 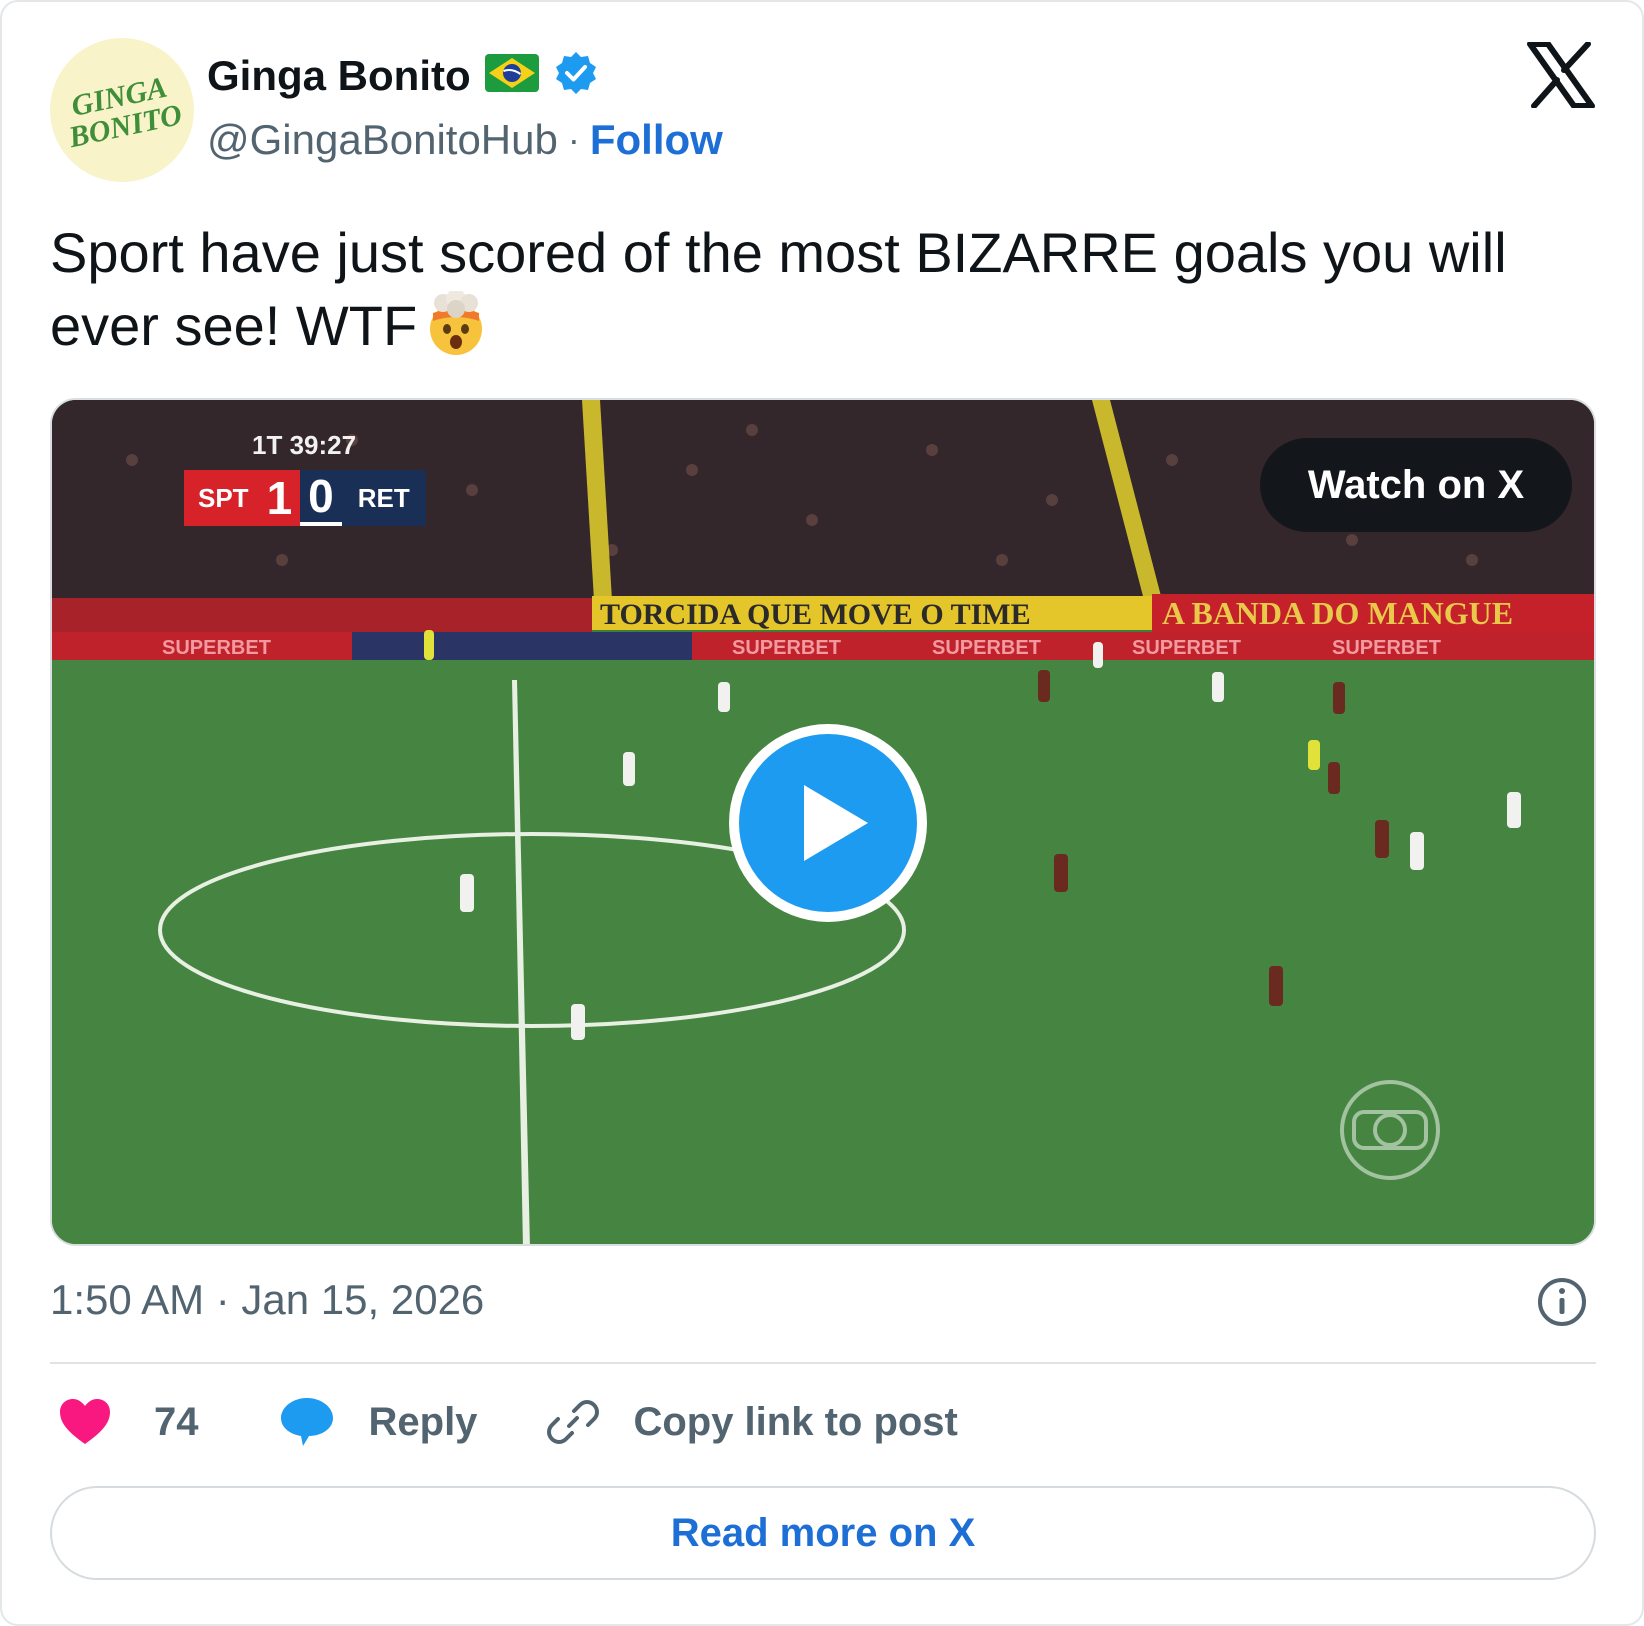 What do you see at coordinates (456, 331) in the screenshot?
I see `exploding-head-emoji-icon` at bounding box center [456, 331].